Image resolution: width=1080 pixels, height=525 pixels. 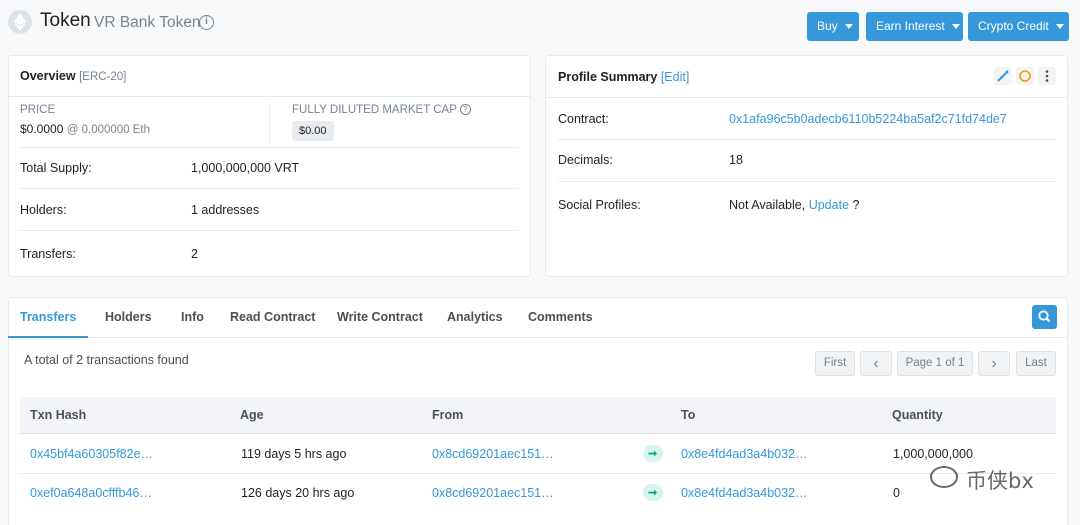 I want to click on help-icon: ?, so click(x=465, y=109).